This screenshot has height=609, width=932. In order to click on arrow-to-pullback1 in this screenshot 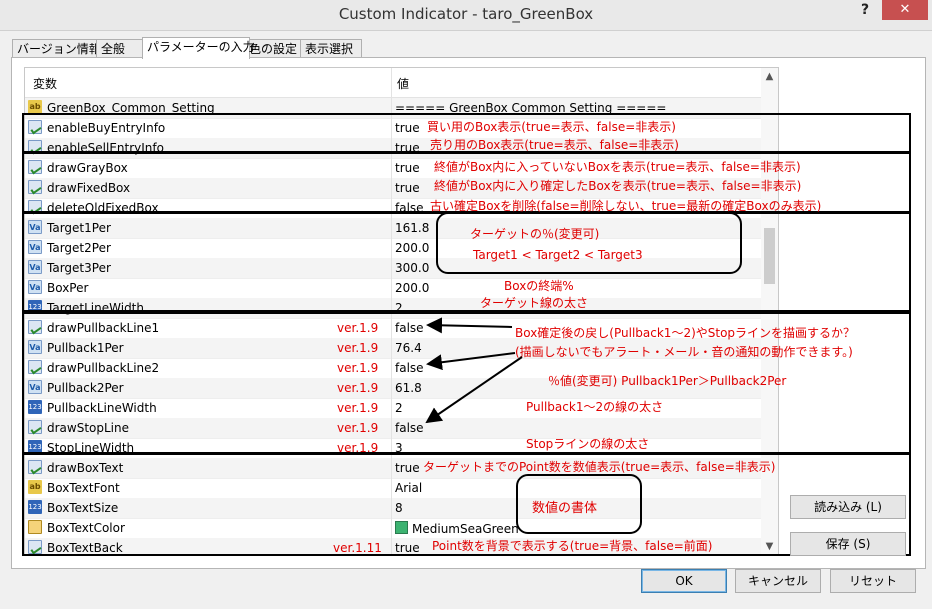, I will do `click(469, 325)`.